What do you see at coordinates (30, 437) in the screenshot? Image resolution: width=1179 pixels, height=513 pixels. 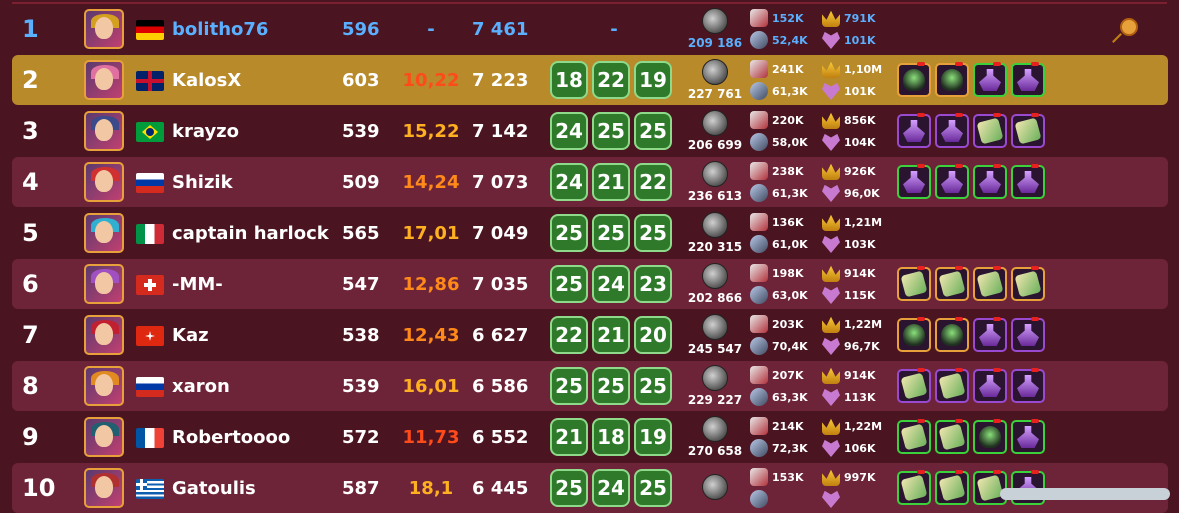 I see `rank: 9` at bounding box center [30, 437].